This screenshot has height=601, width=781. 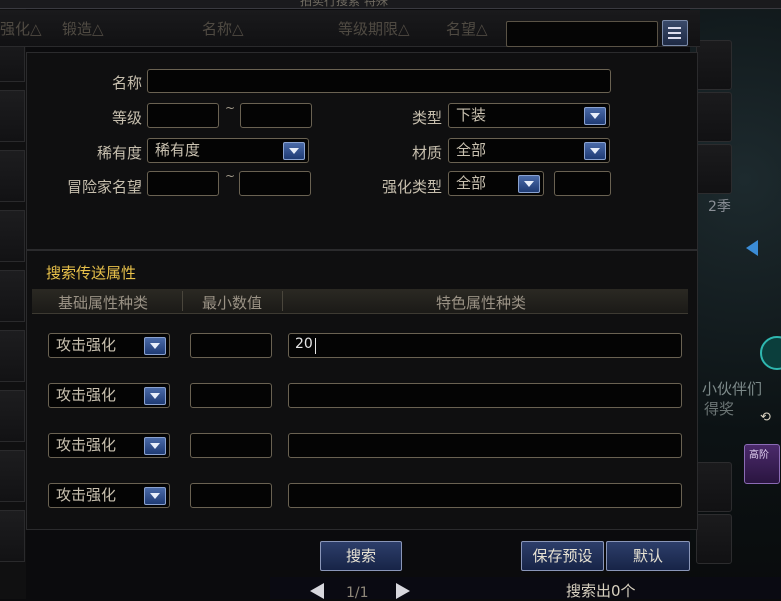 I want to click on refresh-icon: ⟲, so click(x=767, y=417).